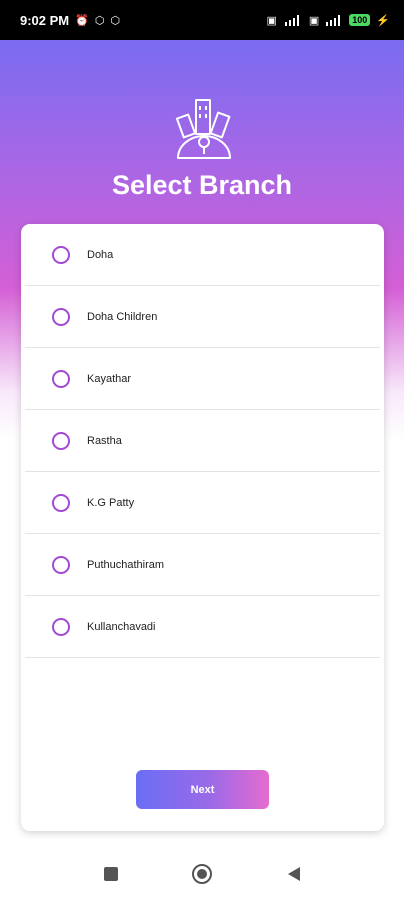 Image resolution: width=404 pixels, height=900 pixels. What do you see at coordinates (202, 379) in the screenshot?
I see `list-item: Kayathar` at bounding box center [202, 379].